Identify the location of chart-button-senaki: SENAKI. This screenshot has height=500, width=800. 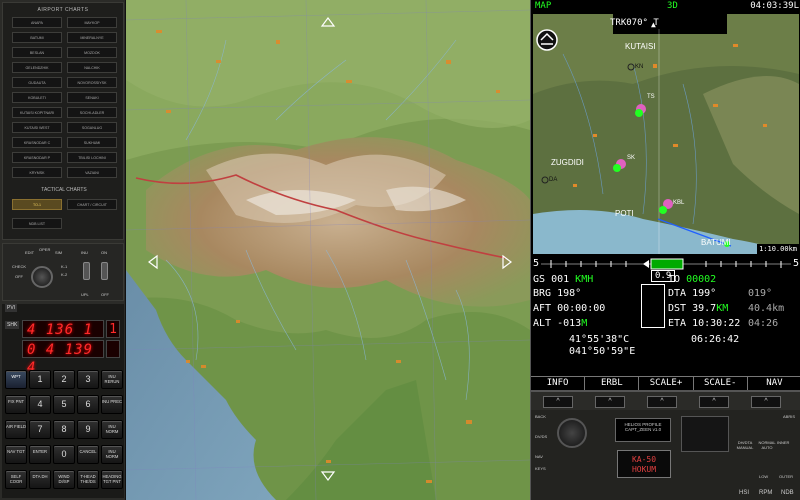
(92, 97).